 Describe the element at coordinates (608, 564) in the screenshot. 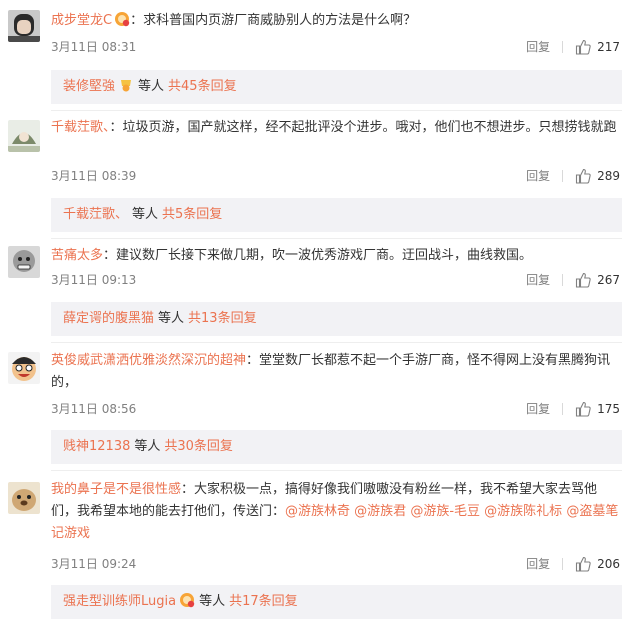

I see `like-count: 206` at that location.